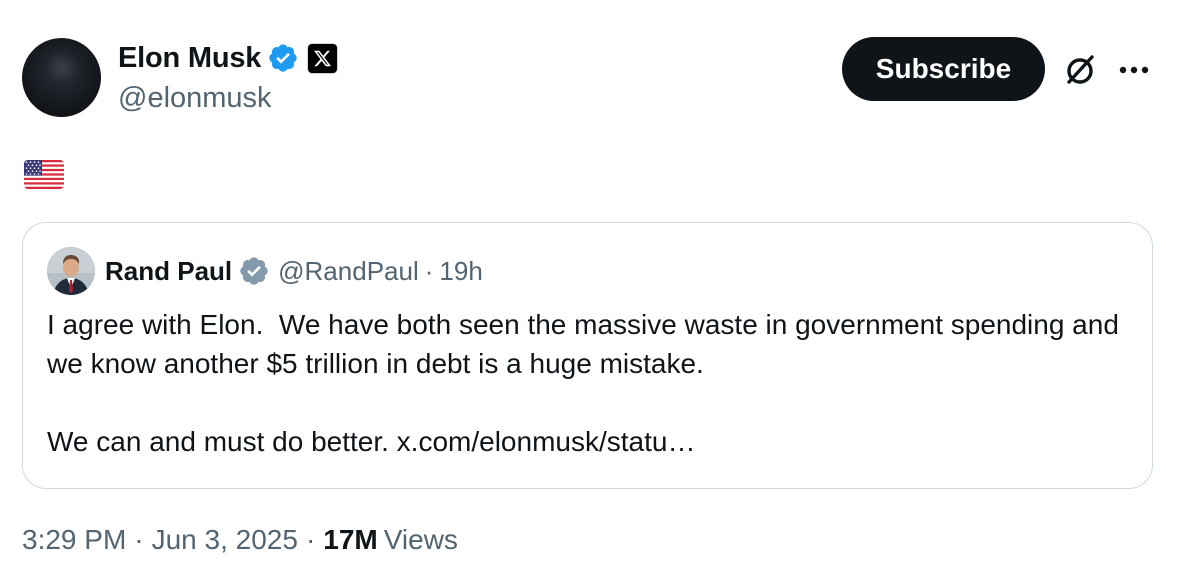 The width and height of the screenshot is (1178, 582). Describe the element at coordinates (225, 540) in the screenshot. I see `tweet-date: Jun 3, 2025` at that location.